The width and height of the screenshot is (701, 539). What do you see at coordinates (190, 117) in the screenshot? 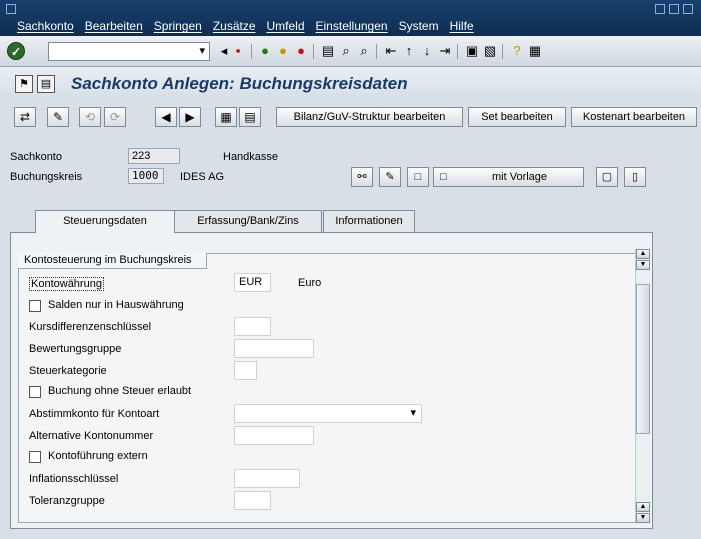
I see `next-icon: ▶` at bounding box center [190, 117].